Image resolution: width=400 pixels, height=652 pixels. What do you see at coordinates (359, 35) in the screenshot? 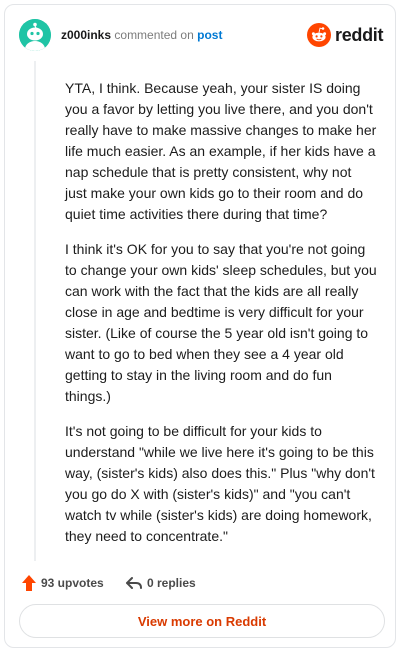
I see `reddit-wordmark: reddit` at bounding box center [359, 35].